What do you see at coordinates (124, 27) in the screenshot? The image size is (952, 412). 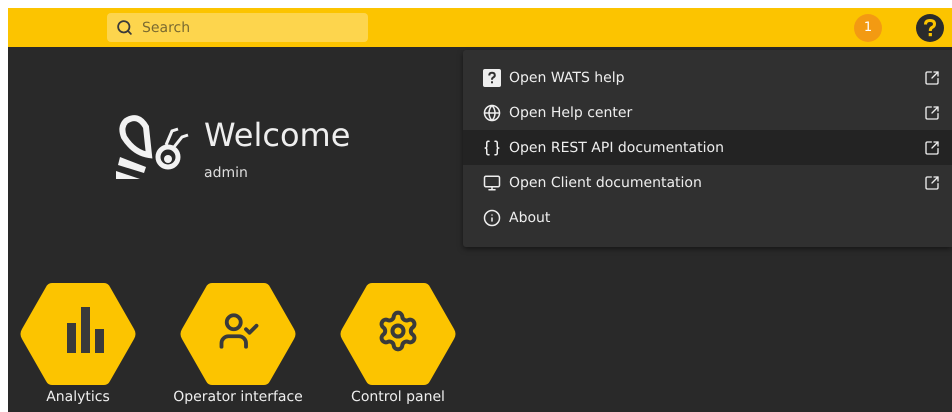 I see `search-icon` at bounding box center [124, 27].